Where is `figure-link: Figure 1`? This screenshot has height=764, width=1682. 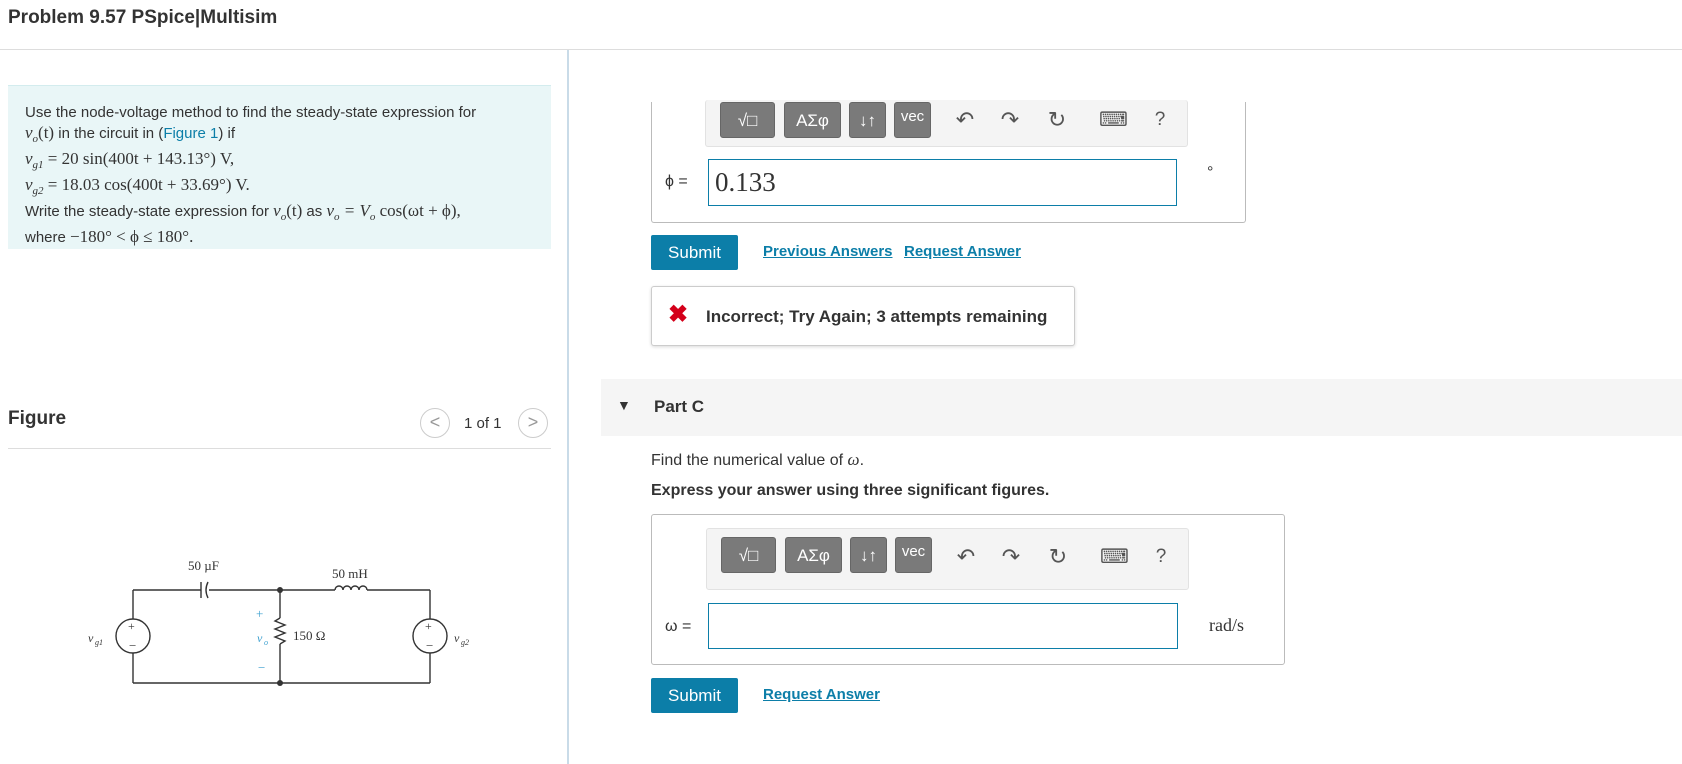
figure-link: Figure 1 is located at coordinates (190, 133).